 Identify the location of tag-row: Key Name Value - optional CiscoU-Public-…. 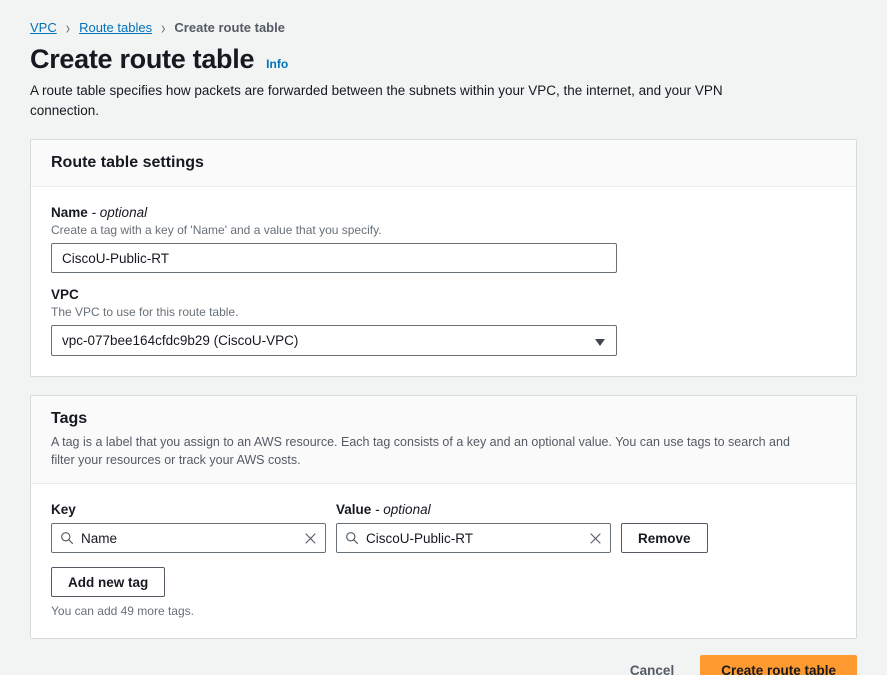
(443, 527).